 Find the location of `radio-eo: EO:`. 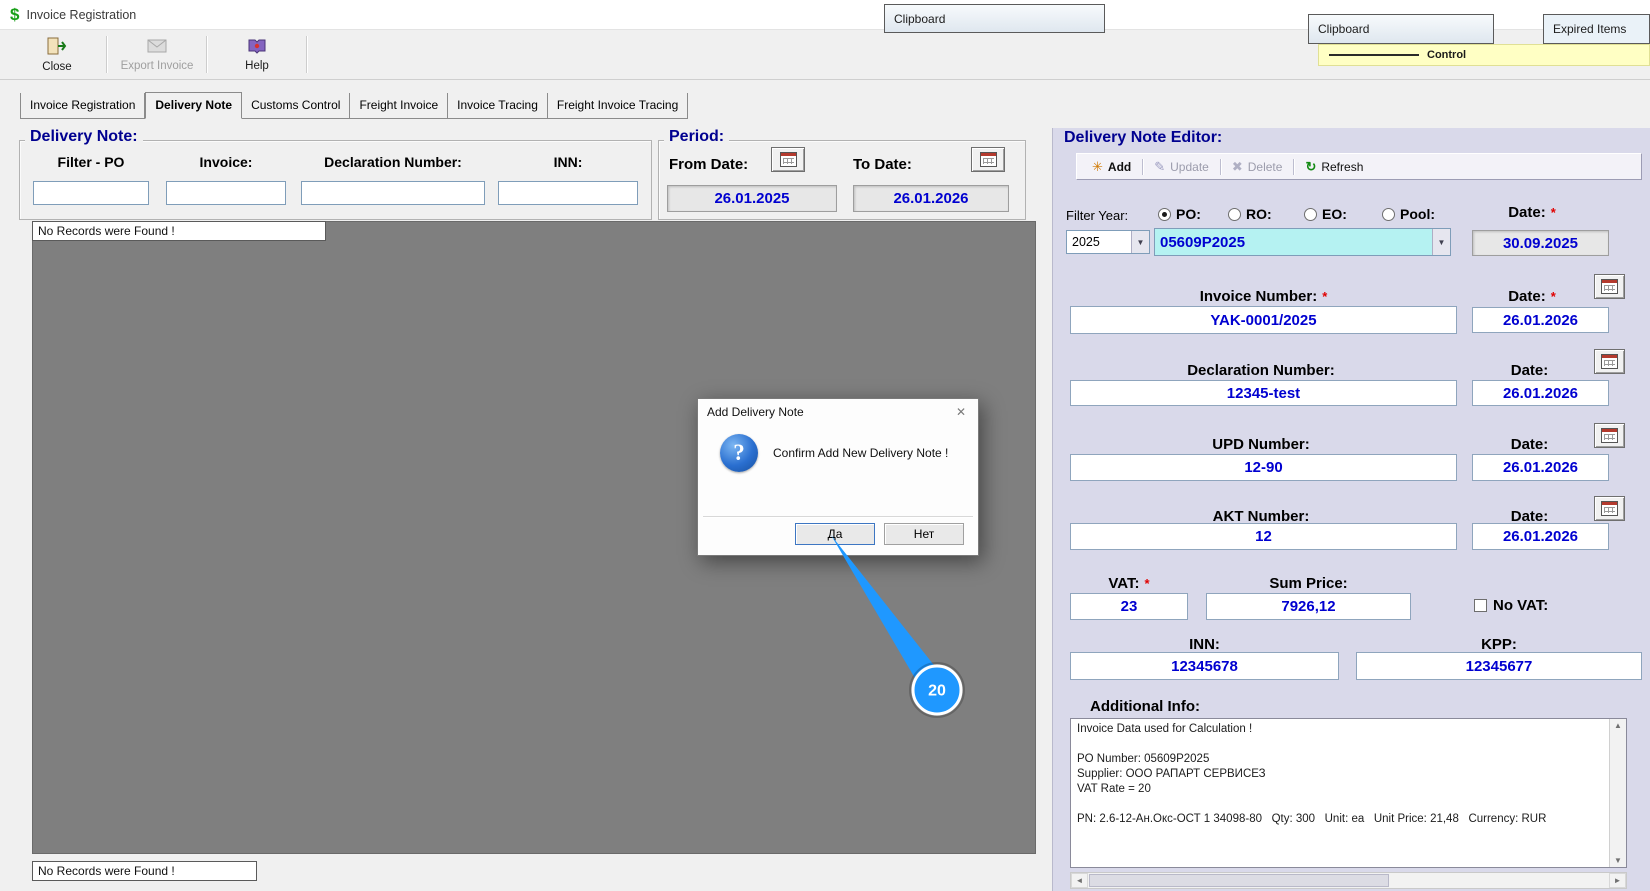

radio-eo: EO: is located at coordinates (1325, 214).